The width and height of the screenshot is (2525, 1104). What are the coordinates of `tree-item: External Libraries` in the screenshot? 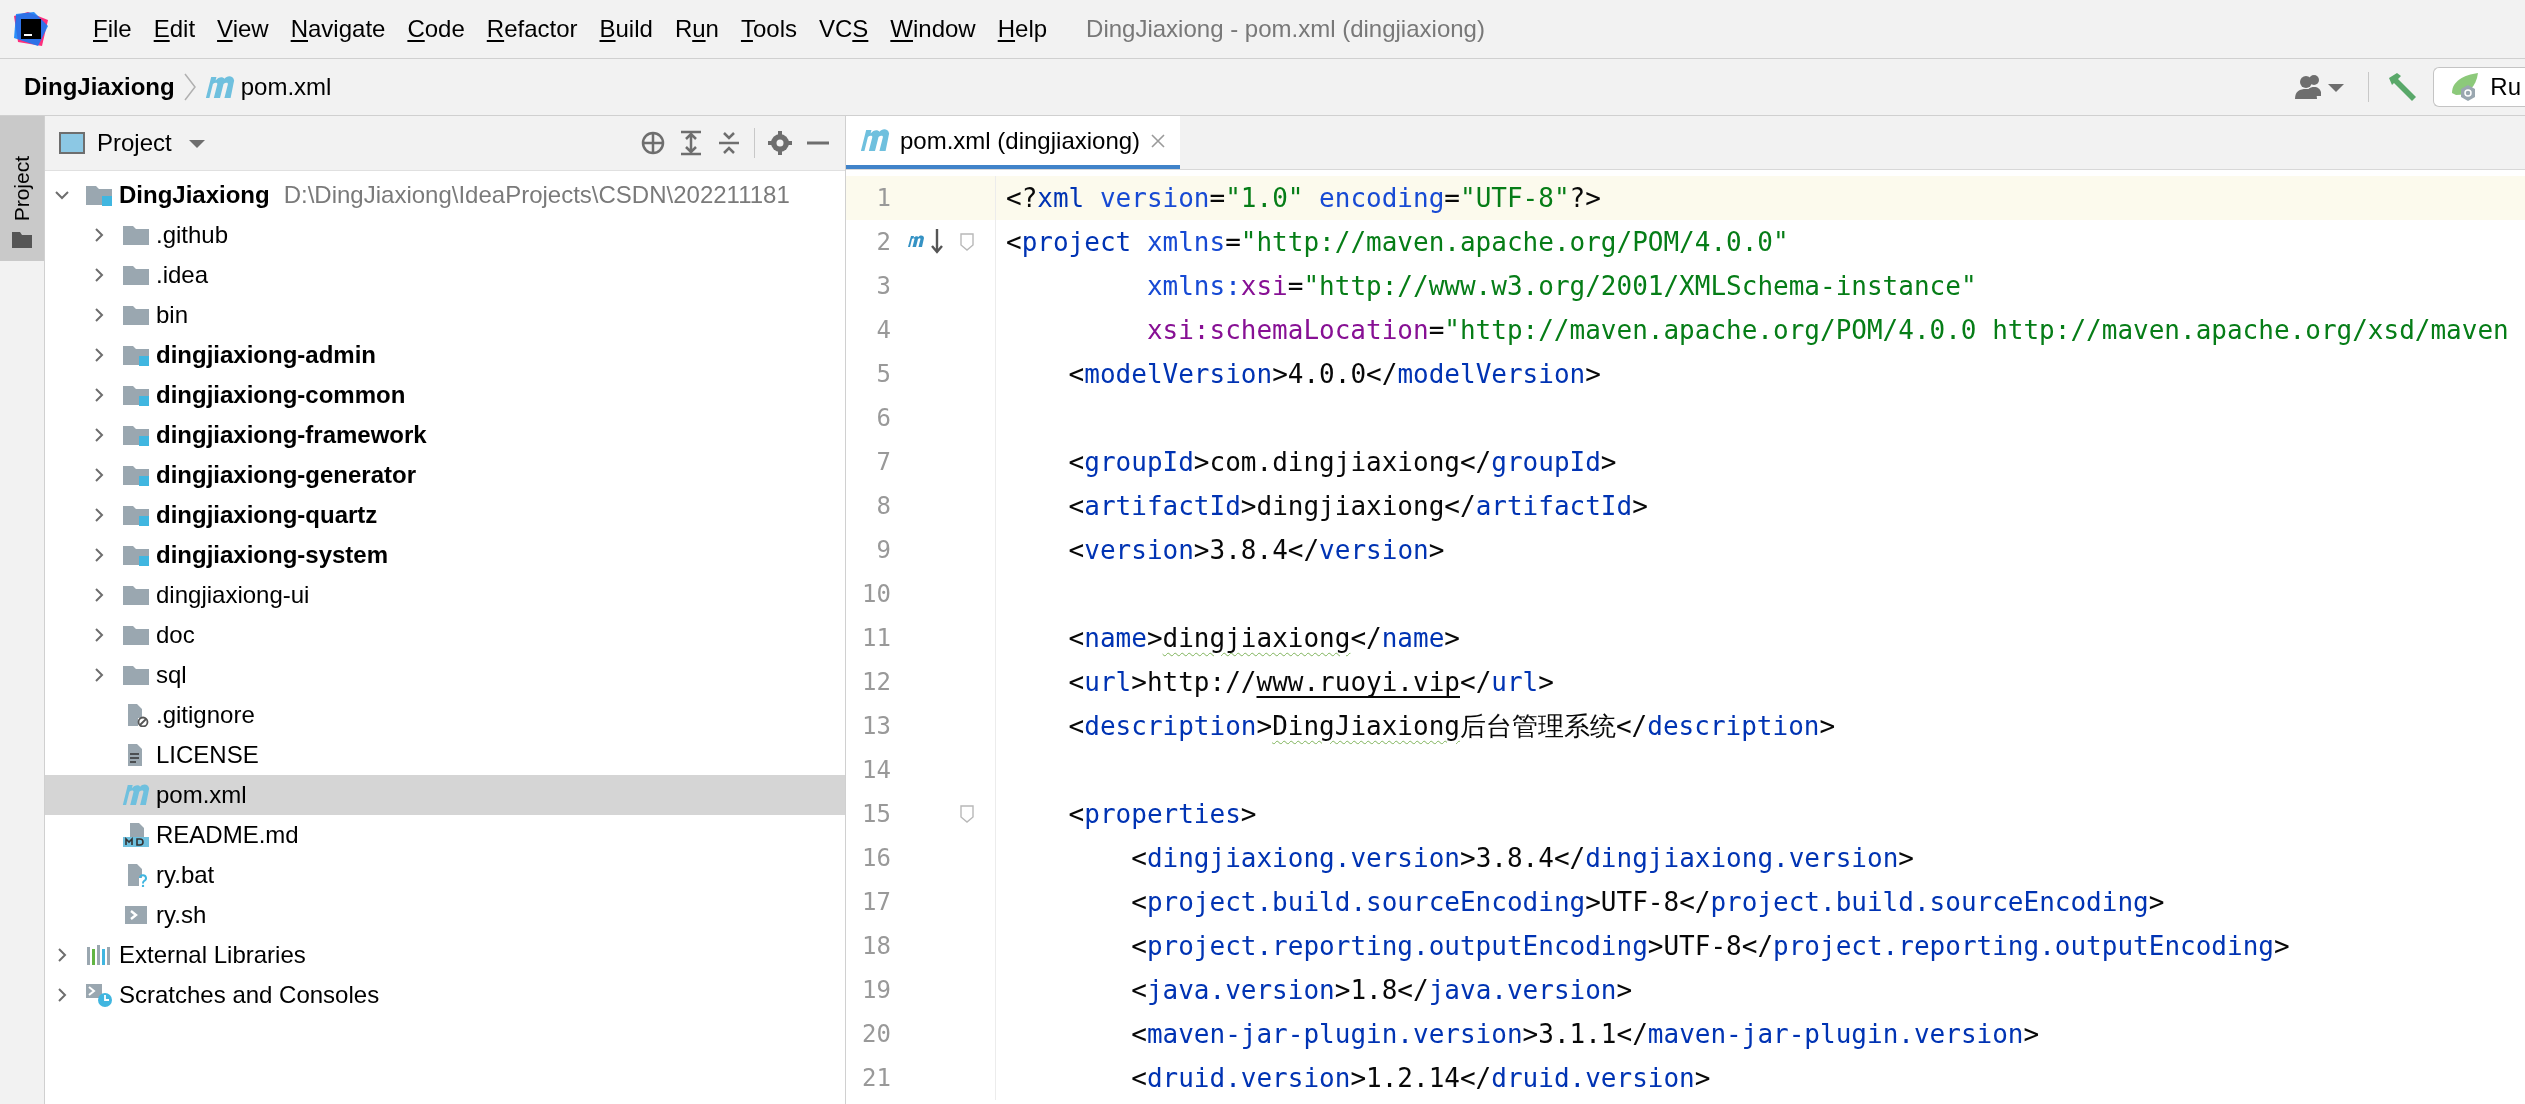 It's located at (445, 955).